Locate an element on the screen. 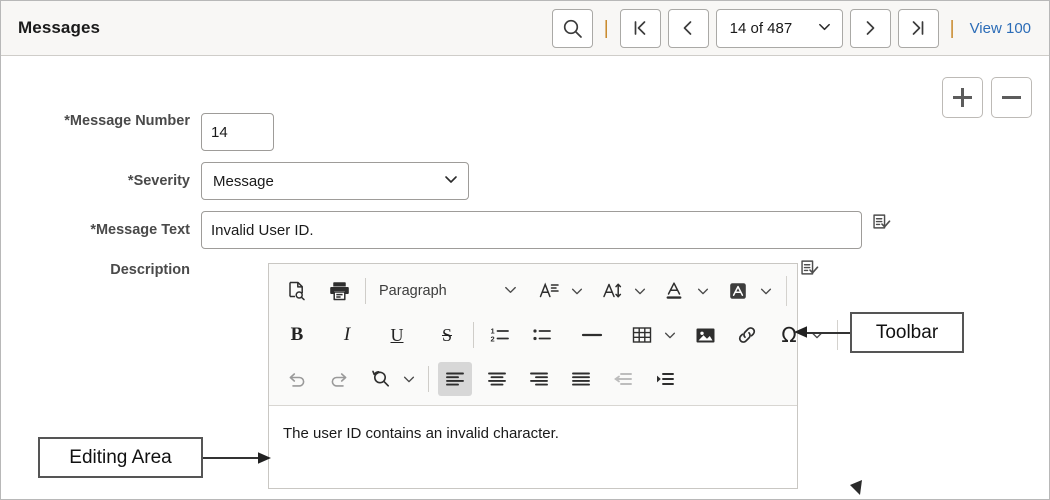 This screenshot has height=500, width=1050. editor-toolbar-row-1: Paragraph is located at coordinates (533, 291).